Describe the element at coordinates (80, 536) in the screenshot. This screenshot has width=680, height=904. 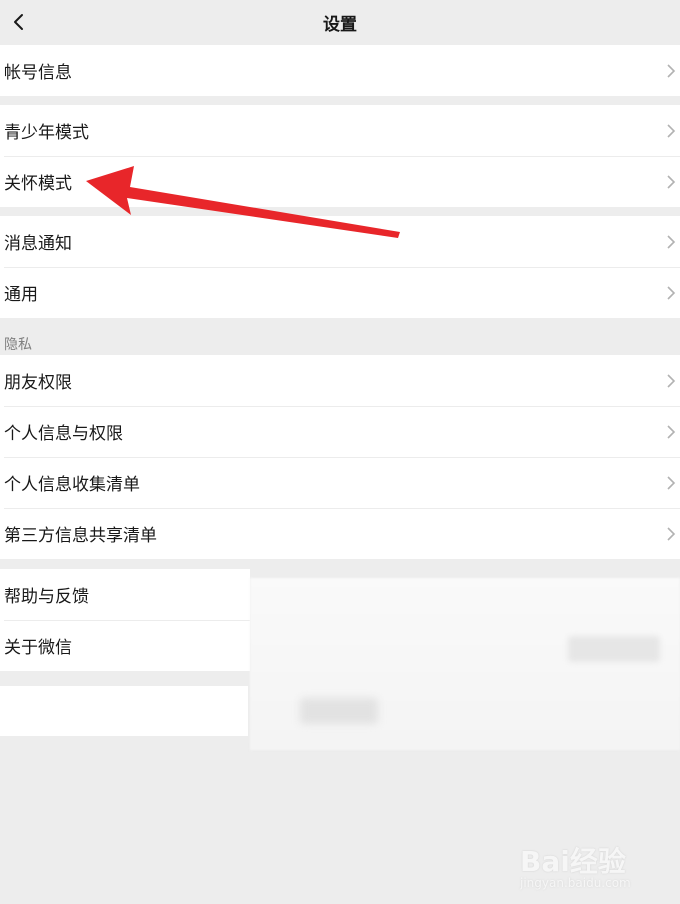
I see `settings-item-label: 第三方信息共享清单` at that location.